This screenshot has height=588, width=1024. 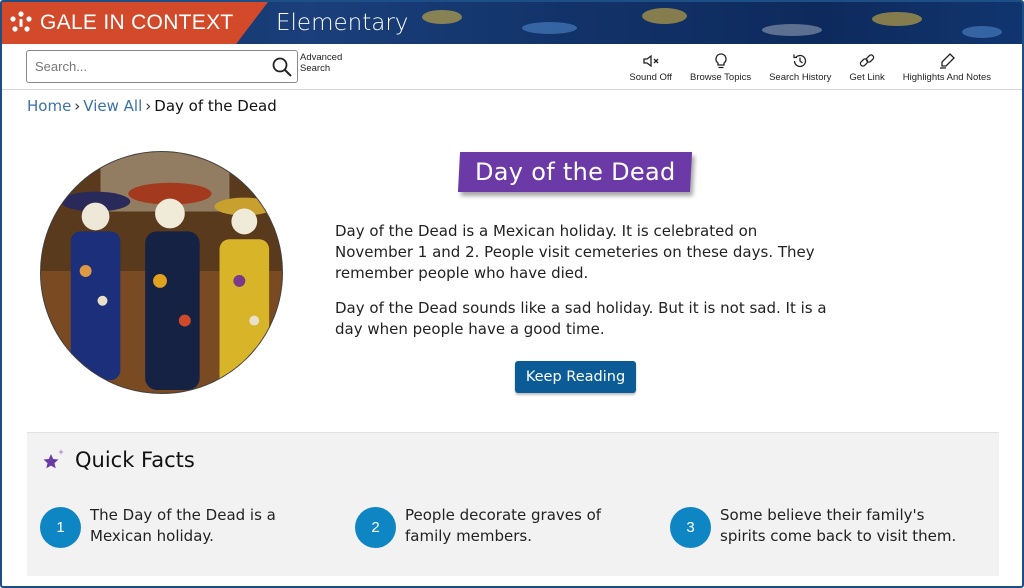 I want to click on breadcrumb: Home › View All › Day of the Dead, so click(x=152, y=106).